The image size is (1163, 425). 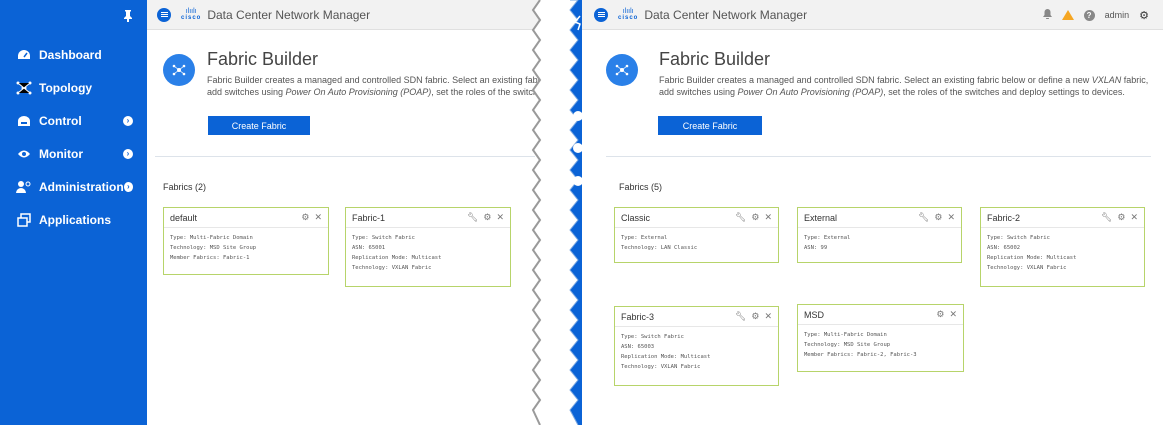 I want to click on bell-icon, so click(x=1047, y=15).